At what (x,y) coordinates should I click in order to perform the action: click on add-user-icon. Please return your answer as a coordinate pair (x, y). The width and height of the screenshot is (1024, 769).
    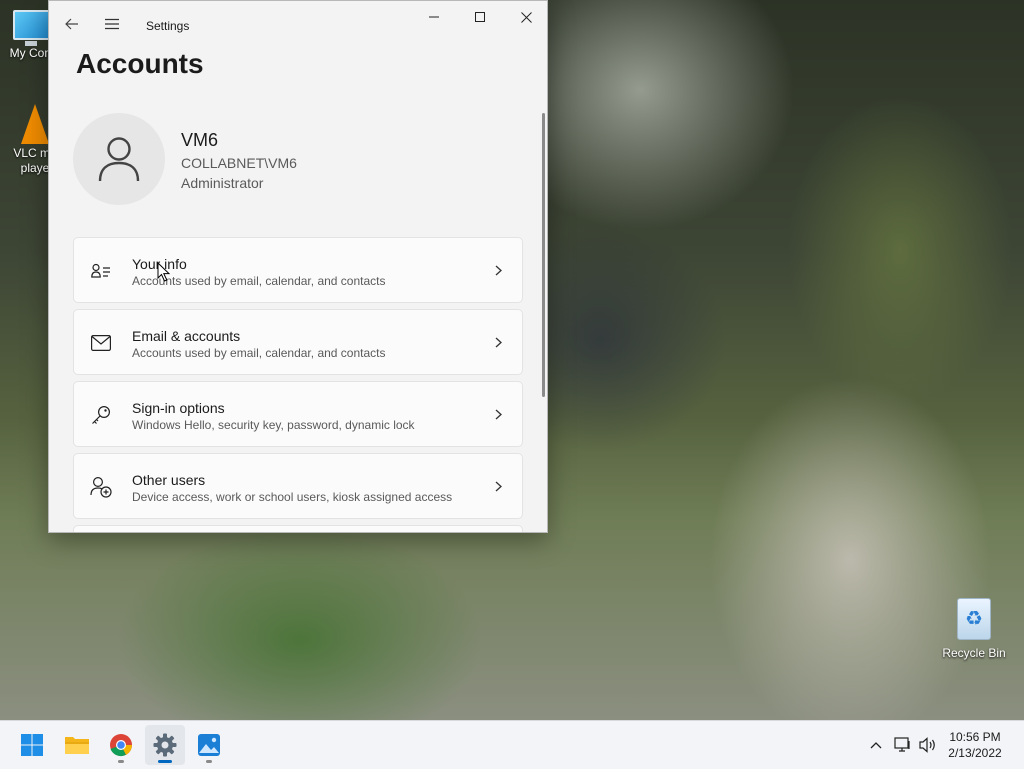
    Looking at the image, I should click on (101, 487).